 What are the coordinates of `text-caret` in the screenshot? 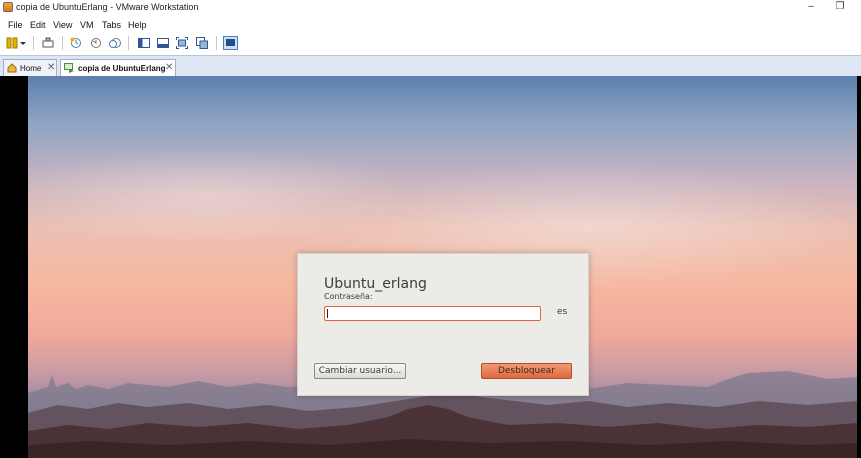 It's located at (327, 313).